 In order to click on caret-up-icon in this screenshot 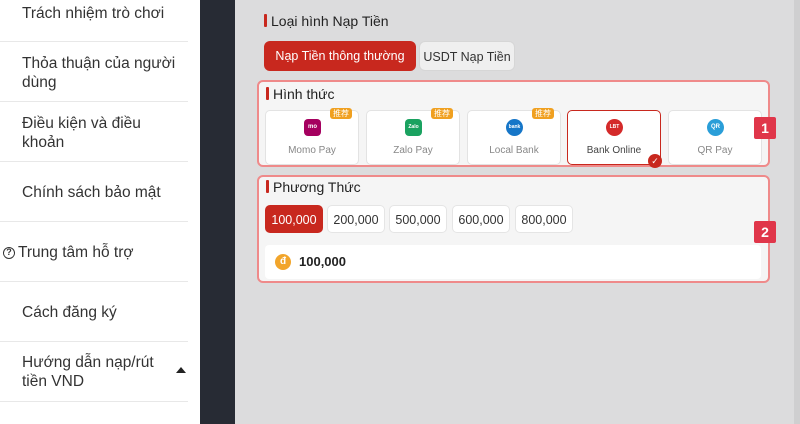, I will do `click(181, 370)`.